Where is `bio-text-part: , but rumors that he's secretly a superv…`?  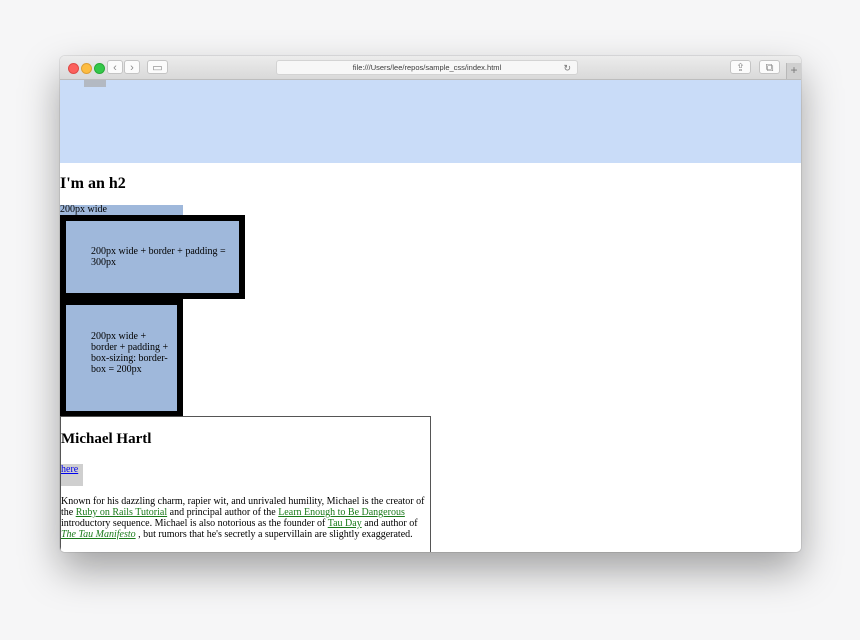
bio-text-part: , but rumors that he's secretly a superv… is located at coordinates (274, 534).